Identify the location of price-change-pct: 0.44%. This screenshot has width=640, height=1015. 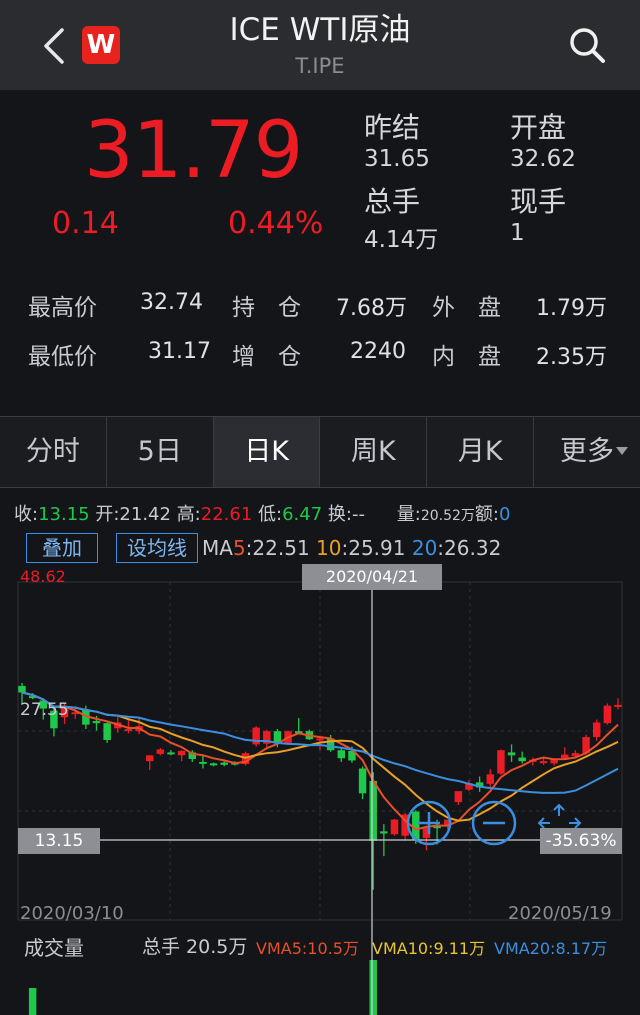
(276, 223).